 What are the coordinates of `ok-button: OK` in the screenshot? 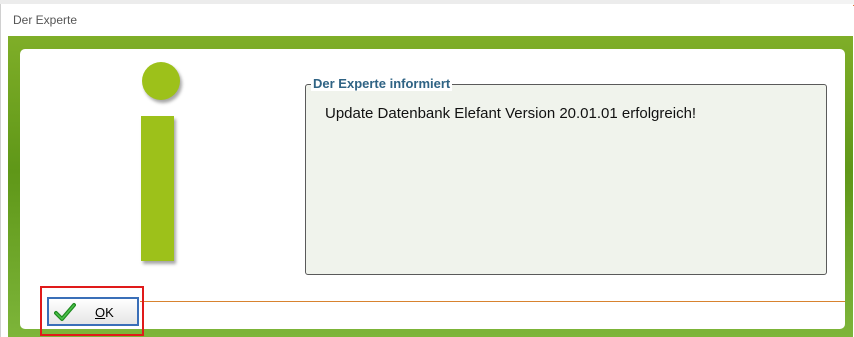 It's located at (93, 311).